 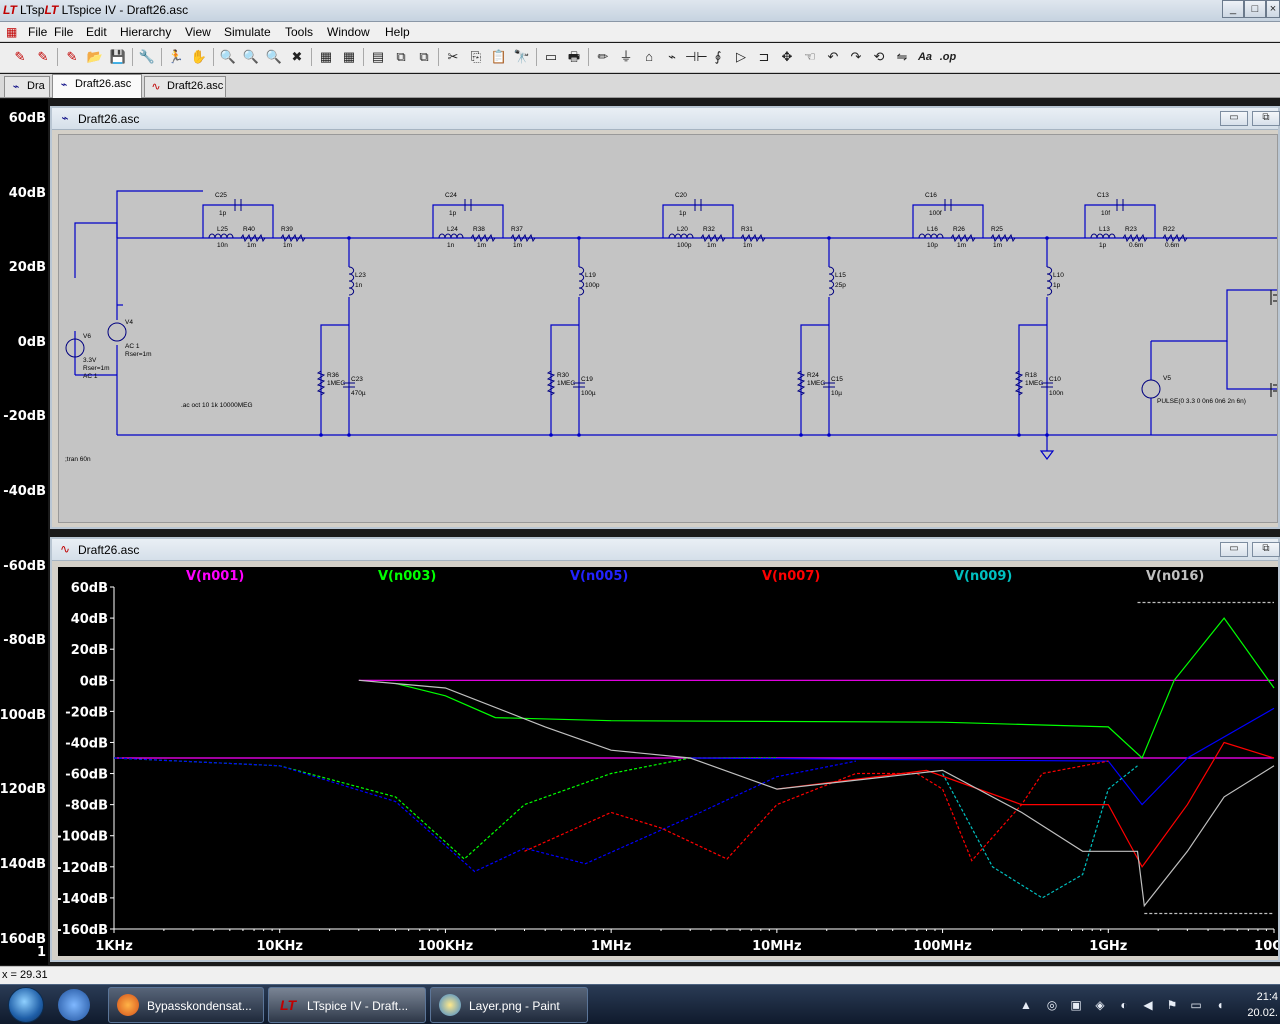 What do you see at coordinates (1175, 576) in the screenshot?
I see `trace-label: V(n016)` at bounding box center [1175, 576].